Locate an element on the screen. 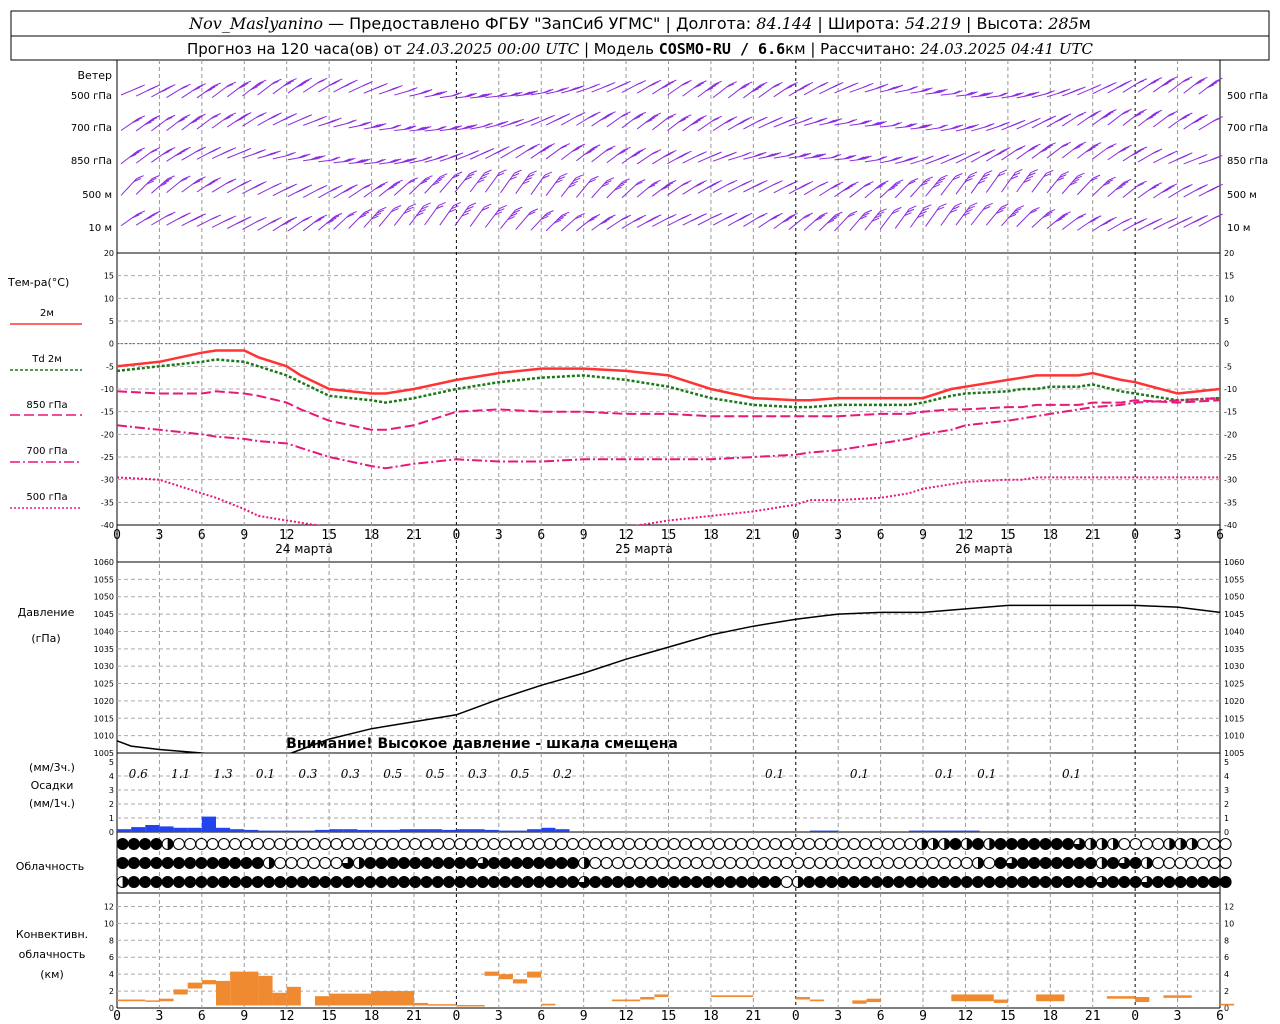 This screenshot has width=1280, height=1024. hour-label-temp-8: 0 is located at coordinates (456, 535).